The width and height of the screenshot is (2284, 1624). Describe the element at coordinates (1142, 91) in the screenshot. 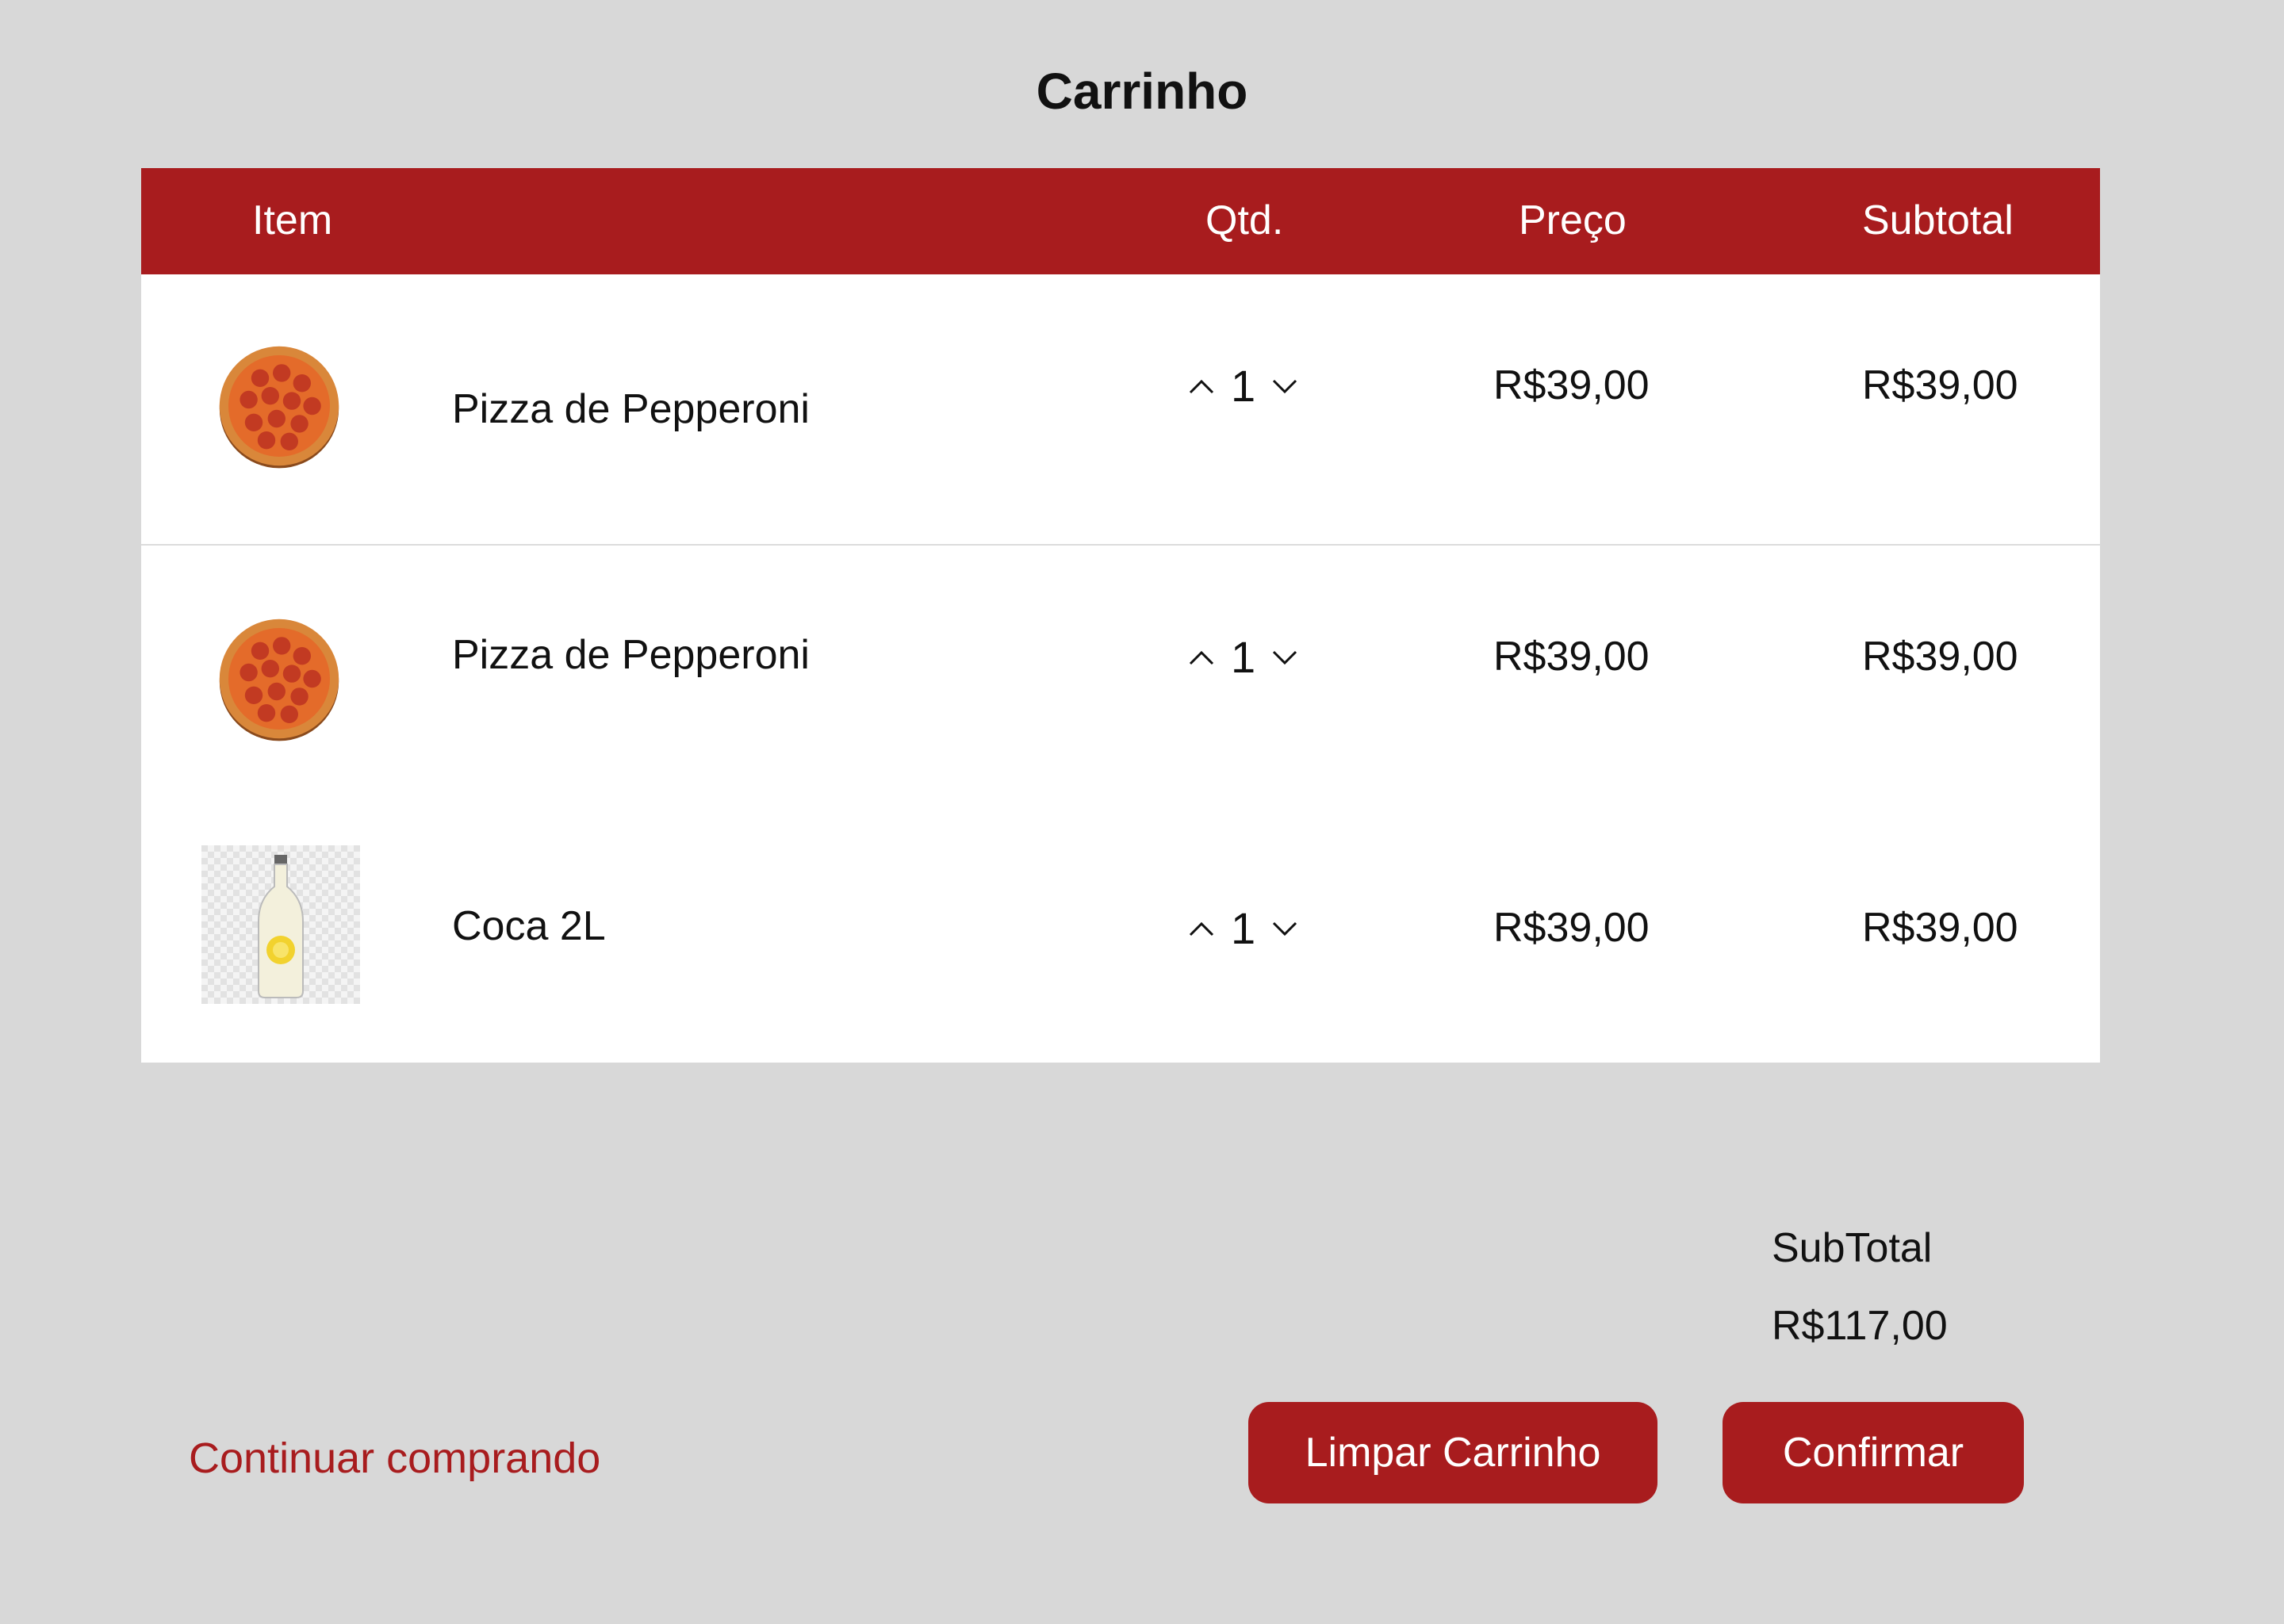

I see `page-title: Carrinho` at that location.